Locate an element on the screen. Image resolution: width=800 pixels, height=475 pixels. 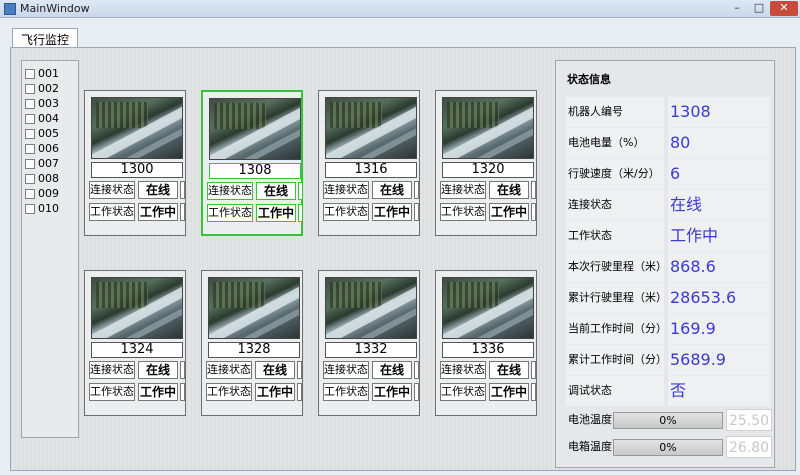
info-label: 行驶速度（米/分） is located at coordinates (615, 174).